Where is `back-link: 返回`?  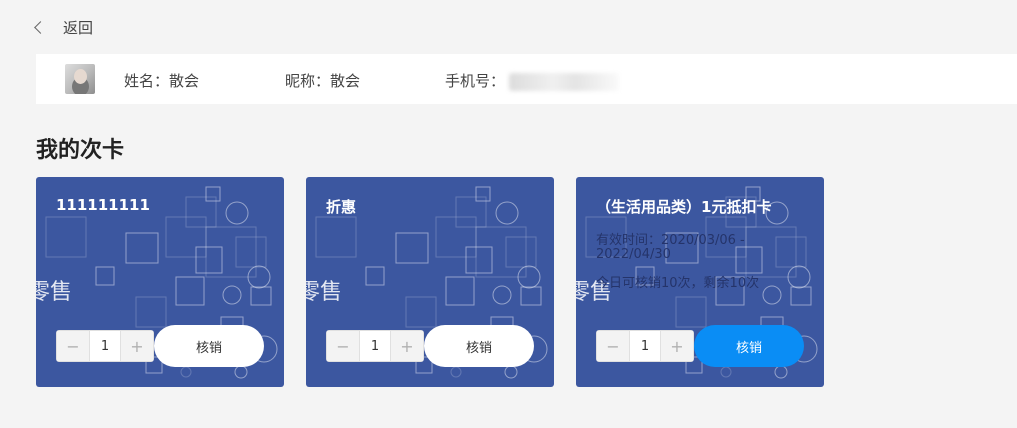
back-link: 返回 is located at coordinates (78, 27).